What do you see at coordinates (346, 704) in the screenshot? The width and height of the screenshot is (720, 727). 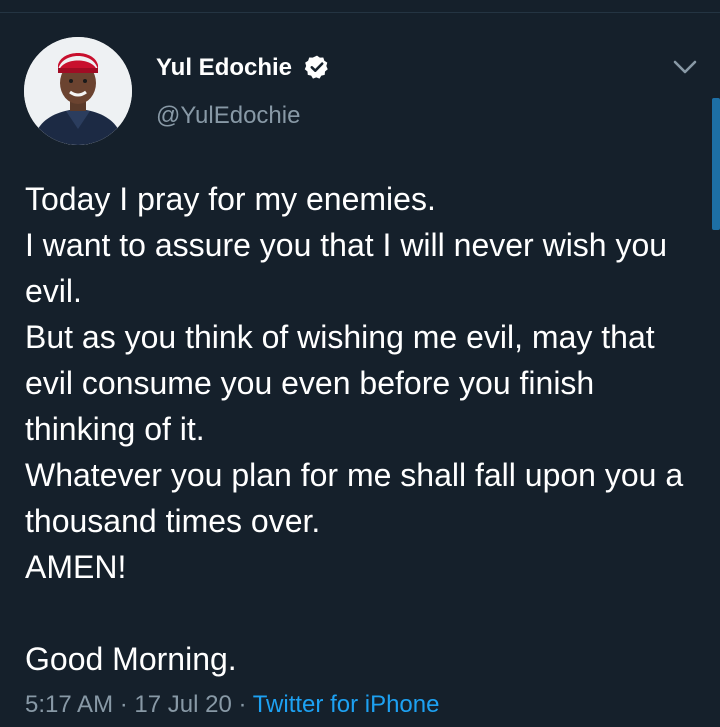 I see `tweet-source-link: Twitter for iPhone` at bounding box center [346, 704].